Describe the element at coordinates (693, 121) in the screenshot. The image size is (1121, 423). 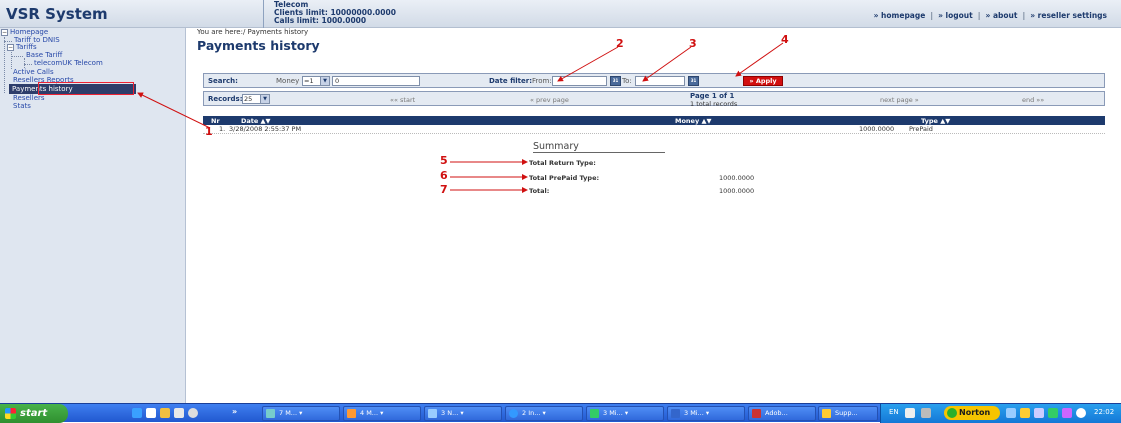
I see `column-header-money: Money ▲▼` at that location.